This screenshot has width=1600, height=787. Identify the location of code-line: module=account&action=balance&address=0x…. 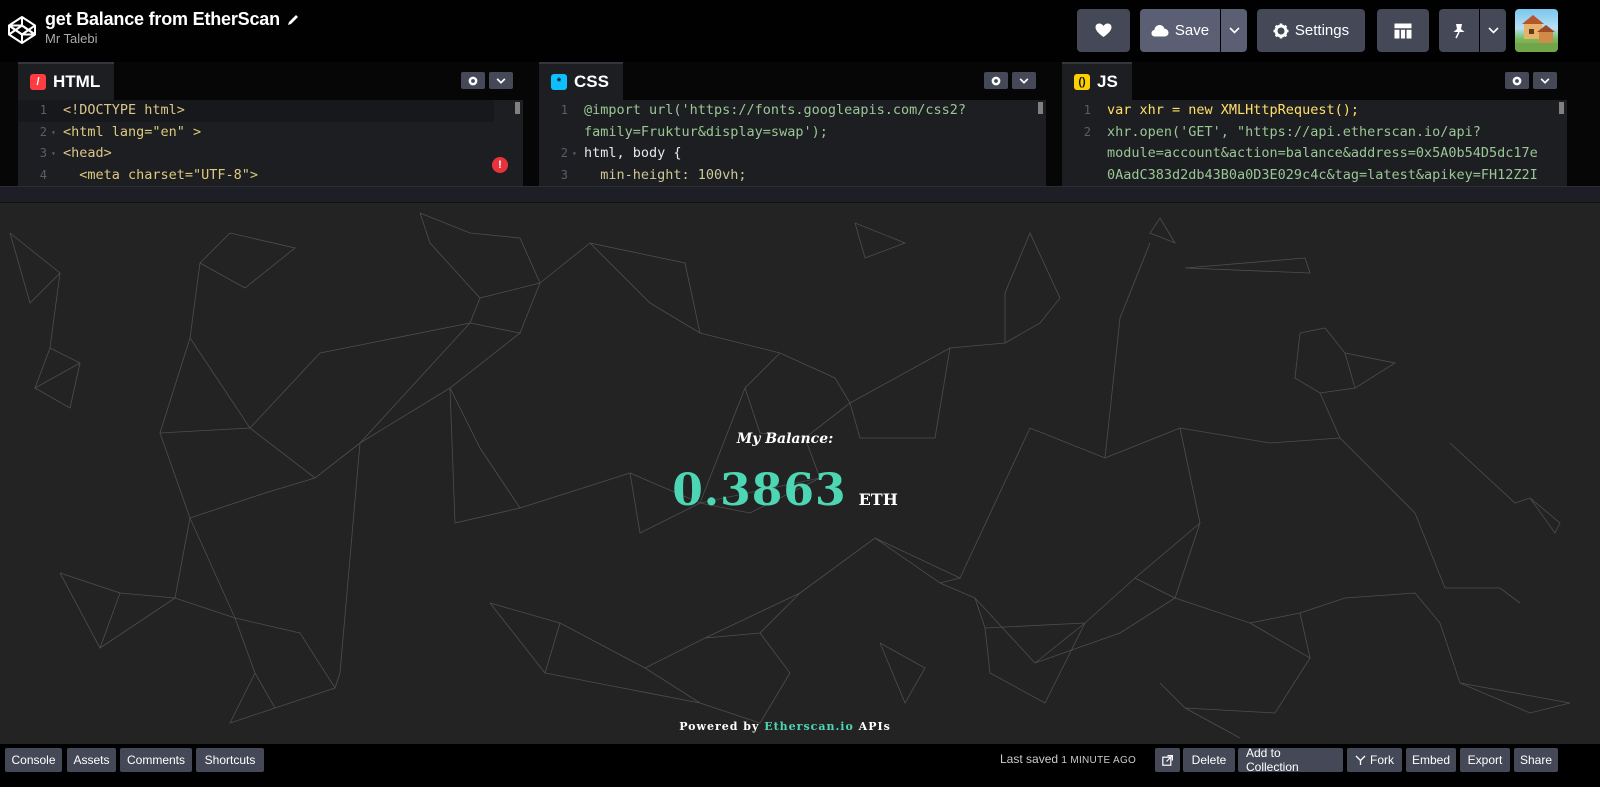
(1314, 154).